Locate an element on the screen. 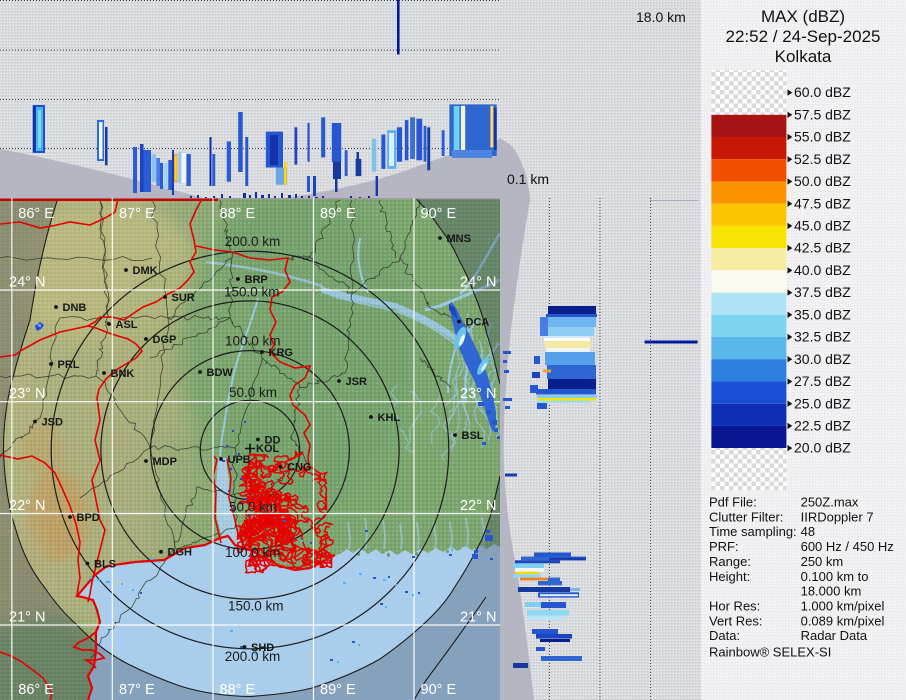 Image resolution: width=906 pixels, height=700 pixels. svg-text: 0.089 km/pixel is located at coordinates (843, 620).